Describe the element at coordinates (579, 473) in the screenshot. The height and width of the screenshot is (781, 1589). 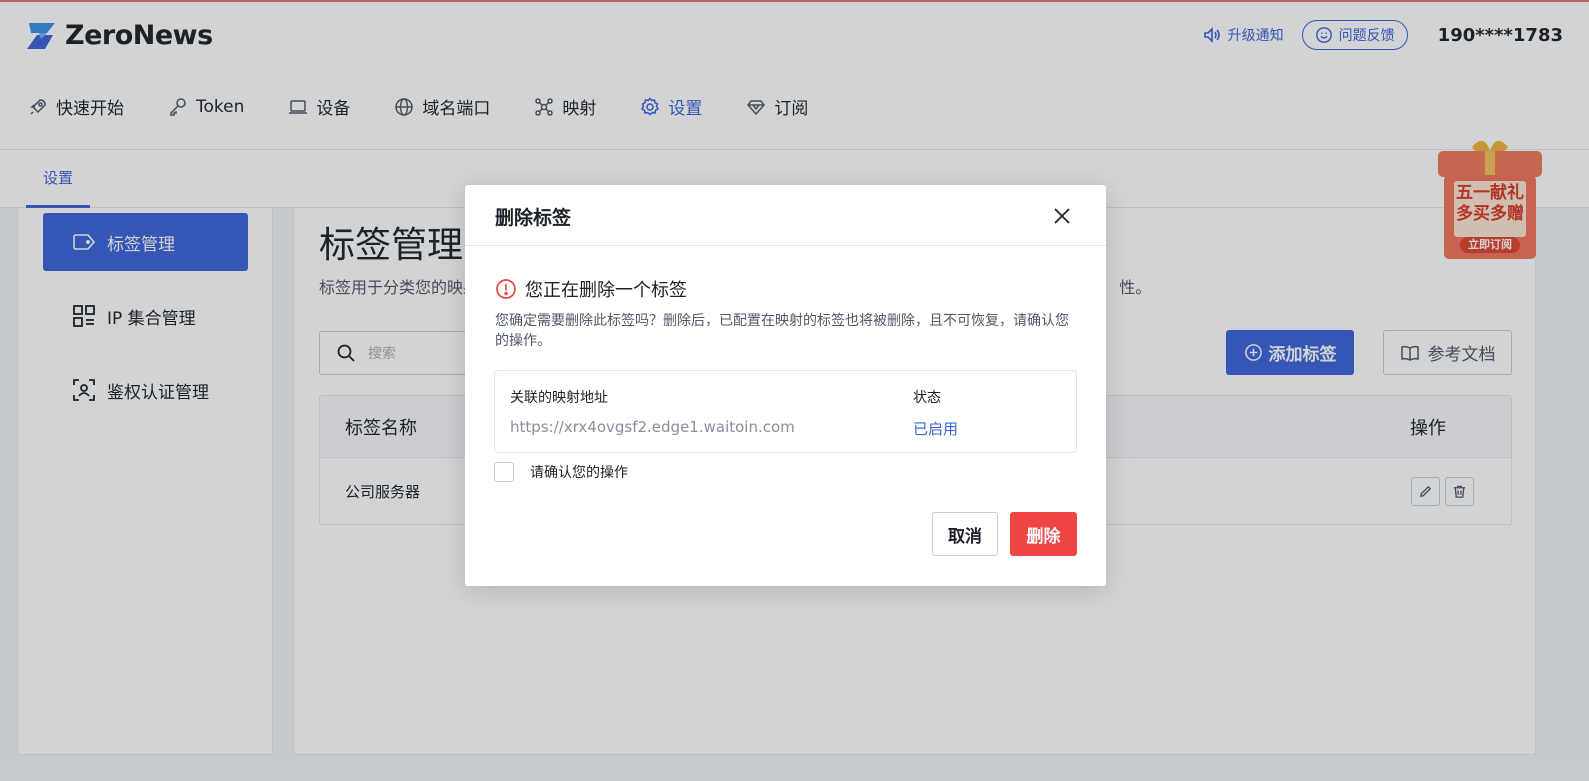
I see `confirm-label: 请确认您的操作` at that location.